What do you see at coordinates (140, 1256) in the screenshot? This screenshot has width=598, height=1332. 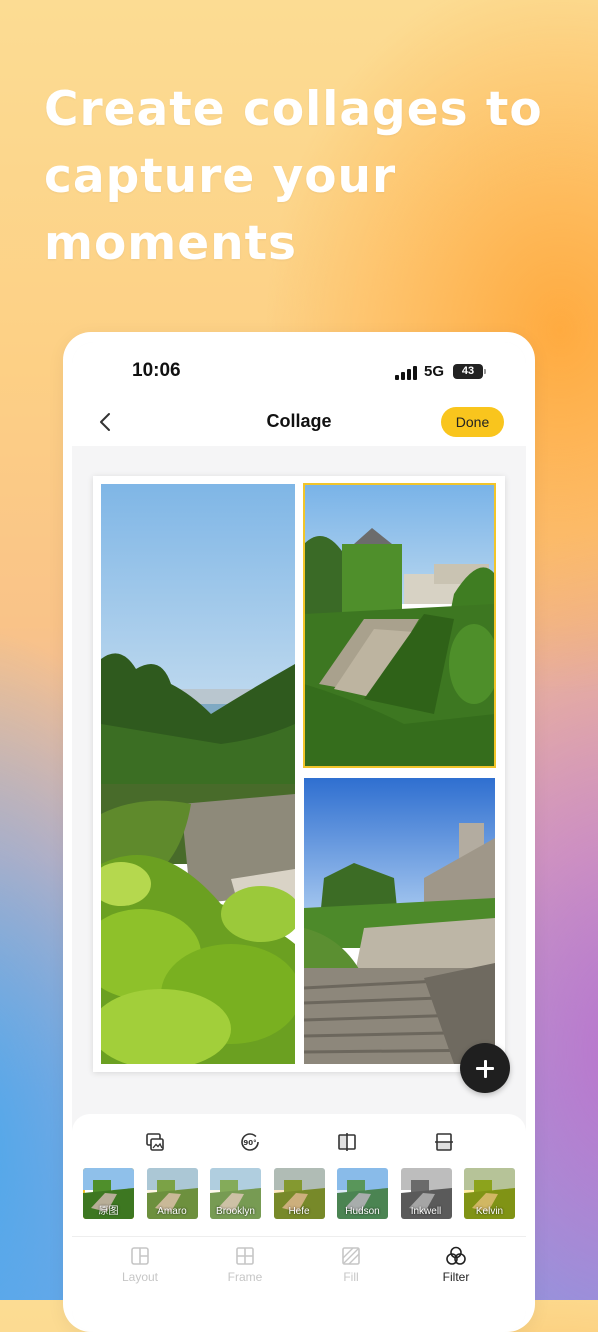 I see `layout-icon` at bounding box center [140, 1256].